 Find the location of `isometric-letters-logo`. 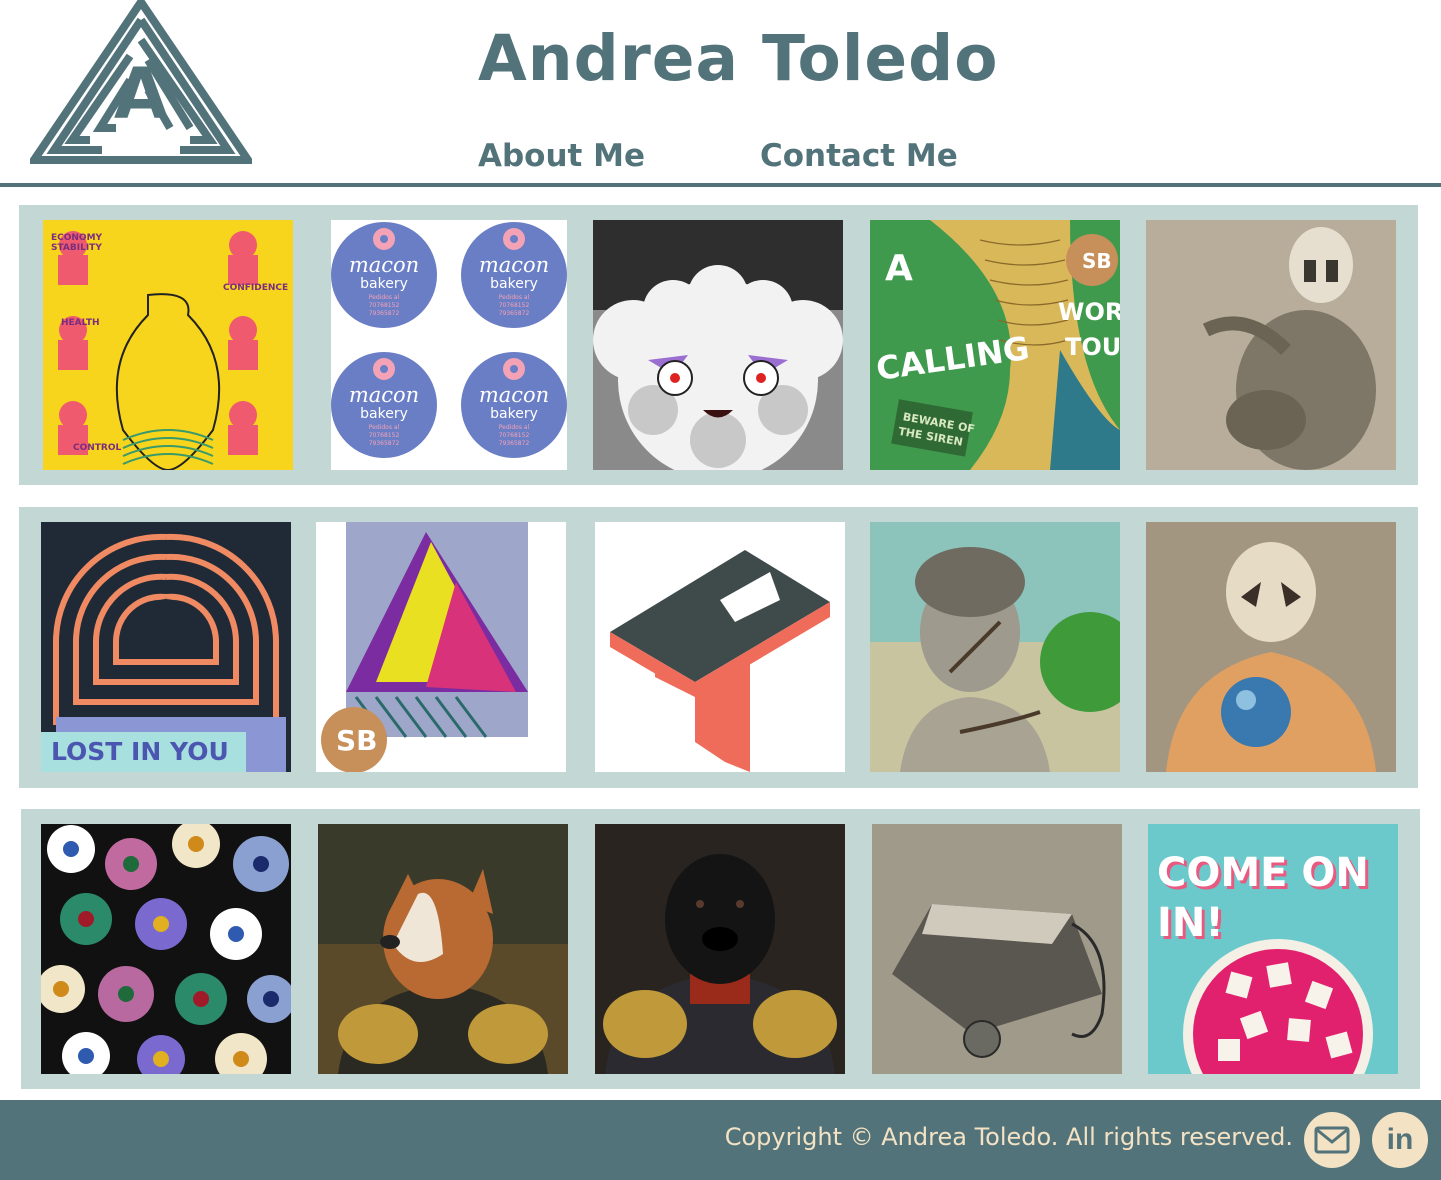

isometric-letters-logo is located at coordinates (720, 647).